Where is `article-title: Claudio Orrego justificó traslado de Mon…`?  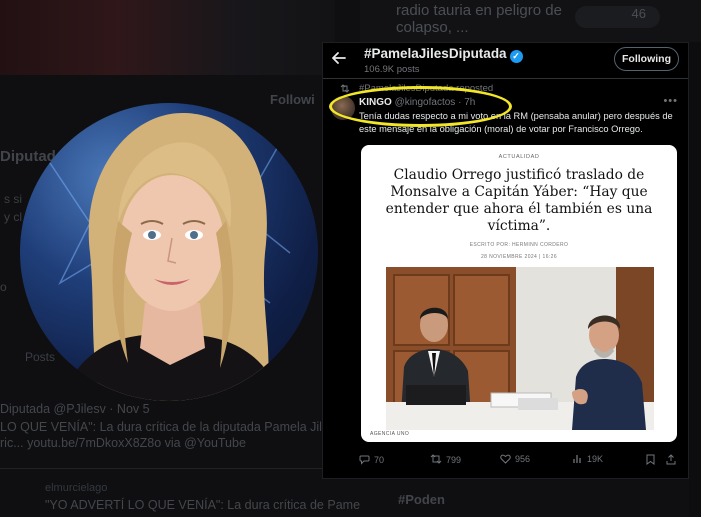 article-title: Claudio Orrego justificó traslado de Mon… is located at coordinates (519, 200).